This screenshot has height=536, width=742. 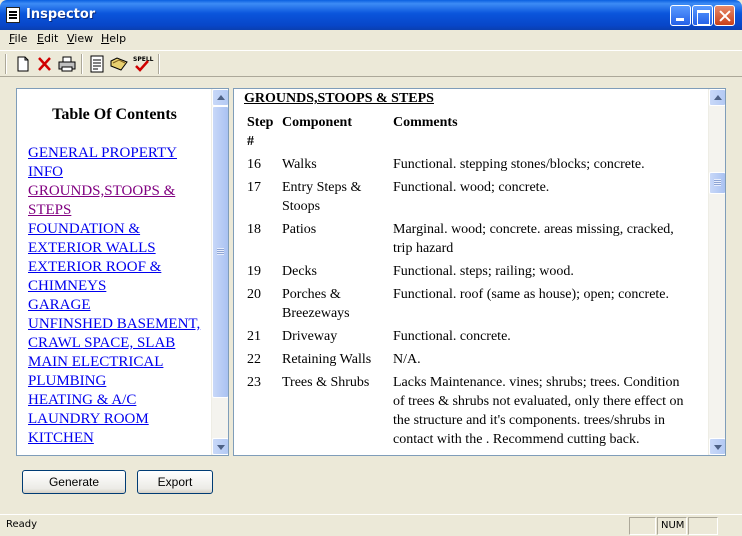 I want to click on column-header-component: Component, so click(x=317, y=122).